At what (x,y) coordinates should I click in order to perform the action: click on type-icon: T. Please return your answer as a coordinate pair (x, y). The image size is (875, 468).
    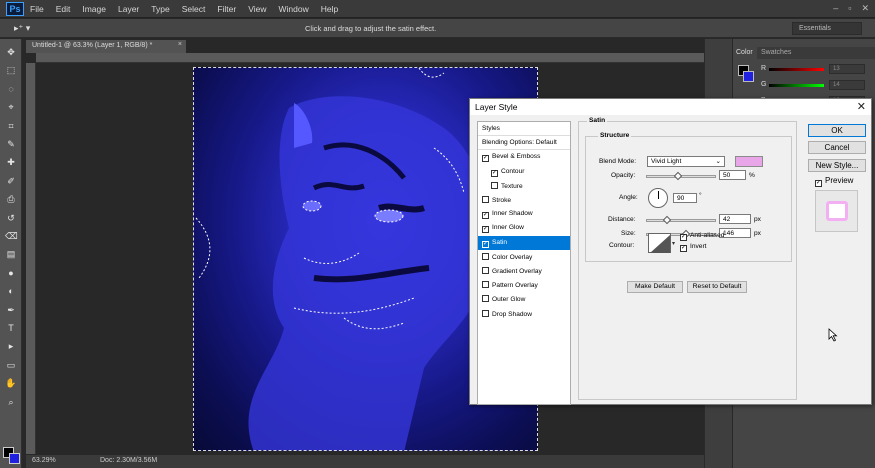
    Looking at the image, I should click on (11, 328).